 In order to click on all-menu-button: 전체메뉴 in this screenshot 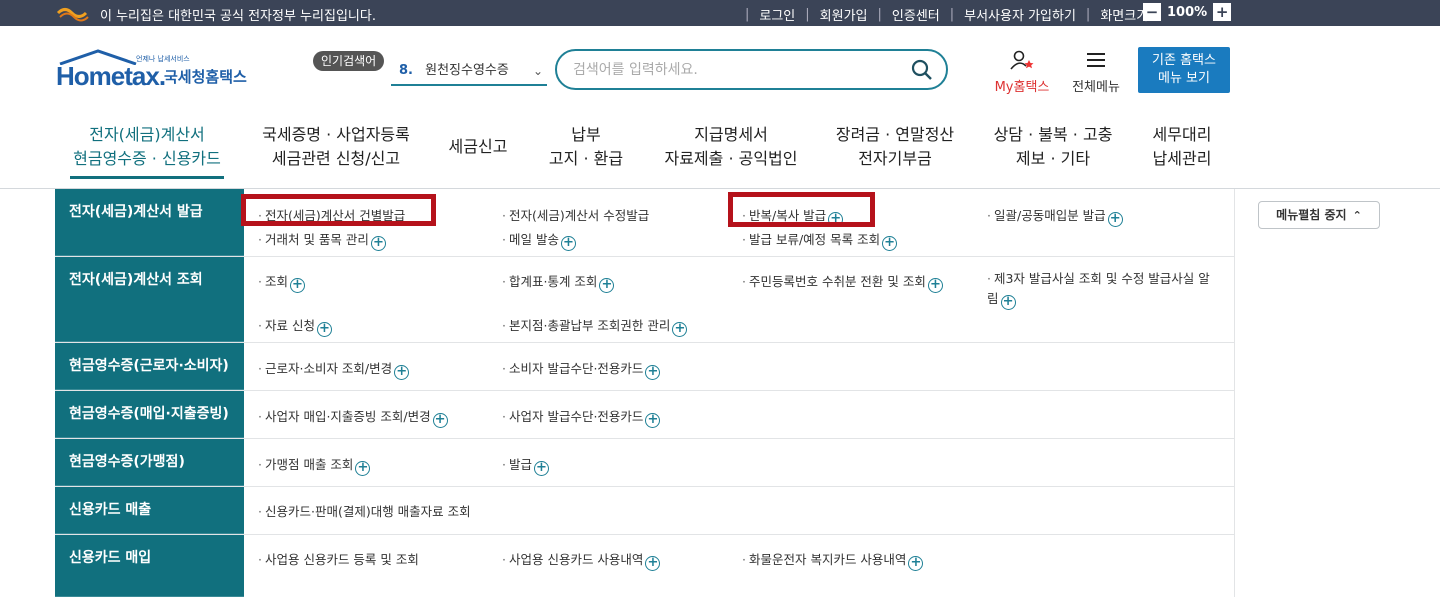, I will do `click(1096, 72)`.